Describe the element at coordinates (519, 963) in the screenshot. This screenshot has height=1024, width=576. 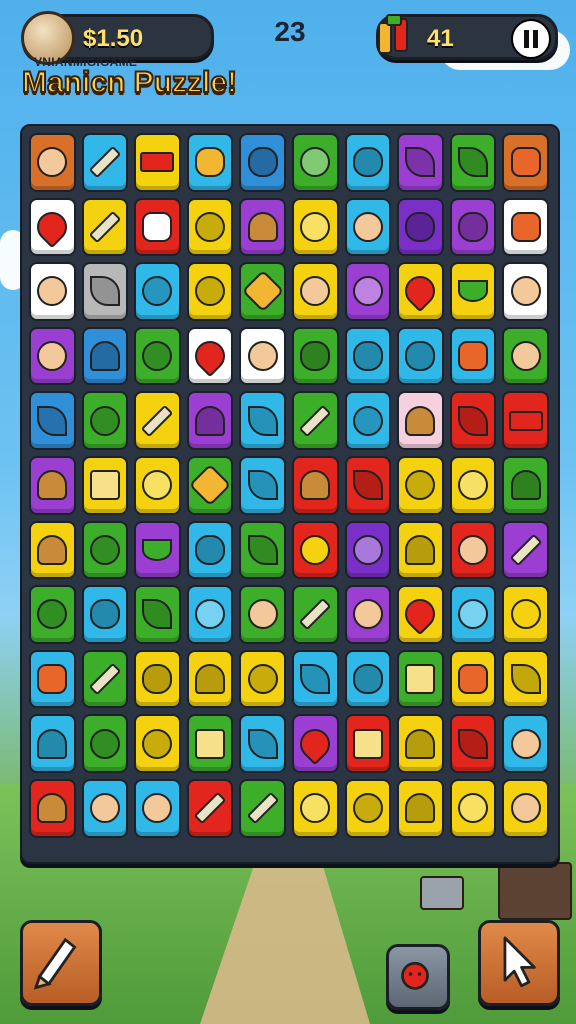
I see `cursor-button` at that location.